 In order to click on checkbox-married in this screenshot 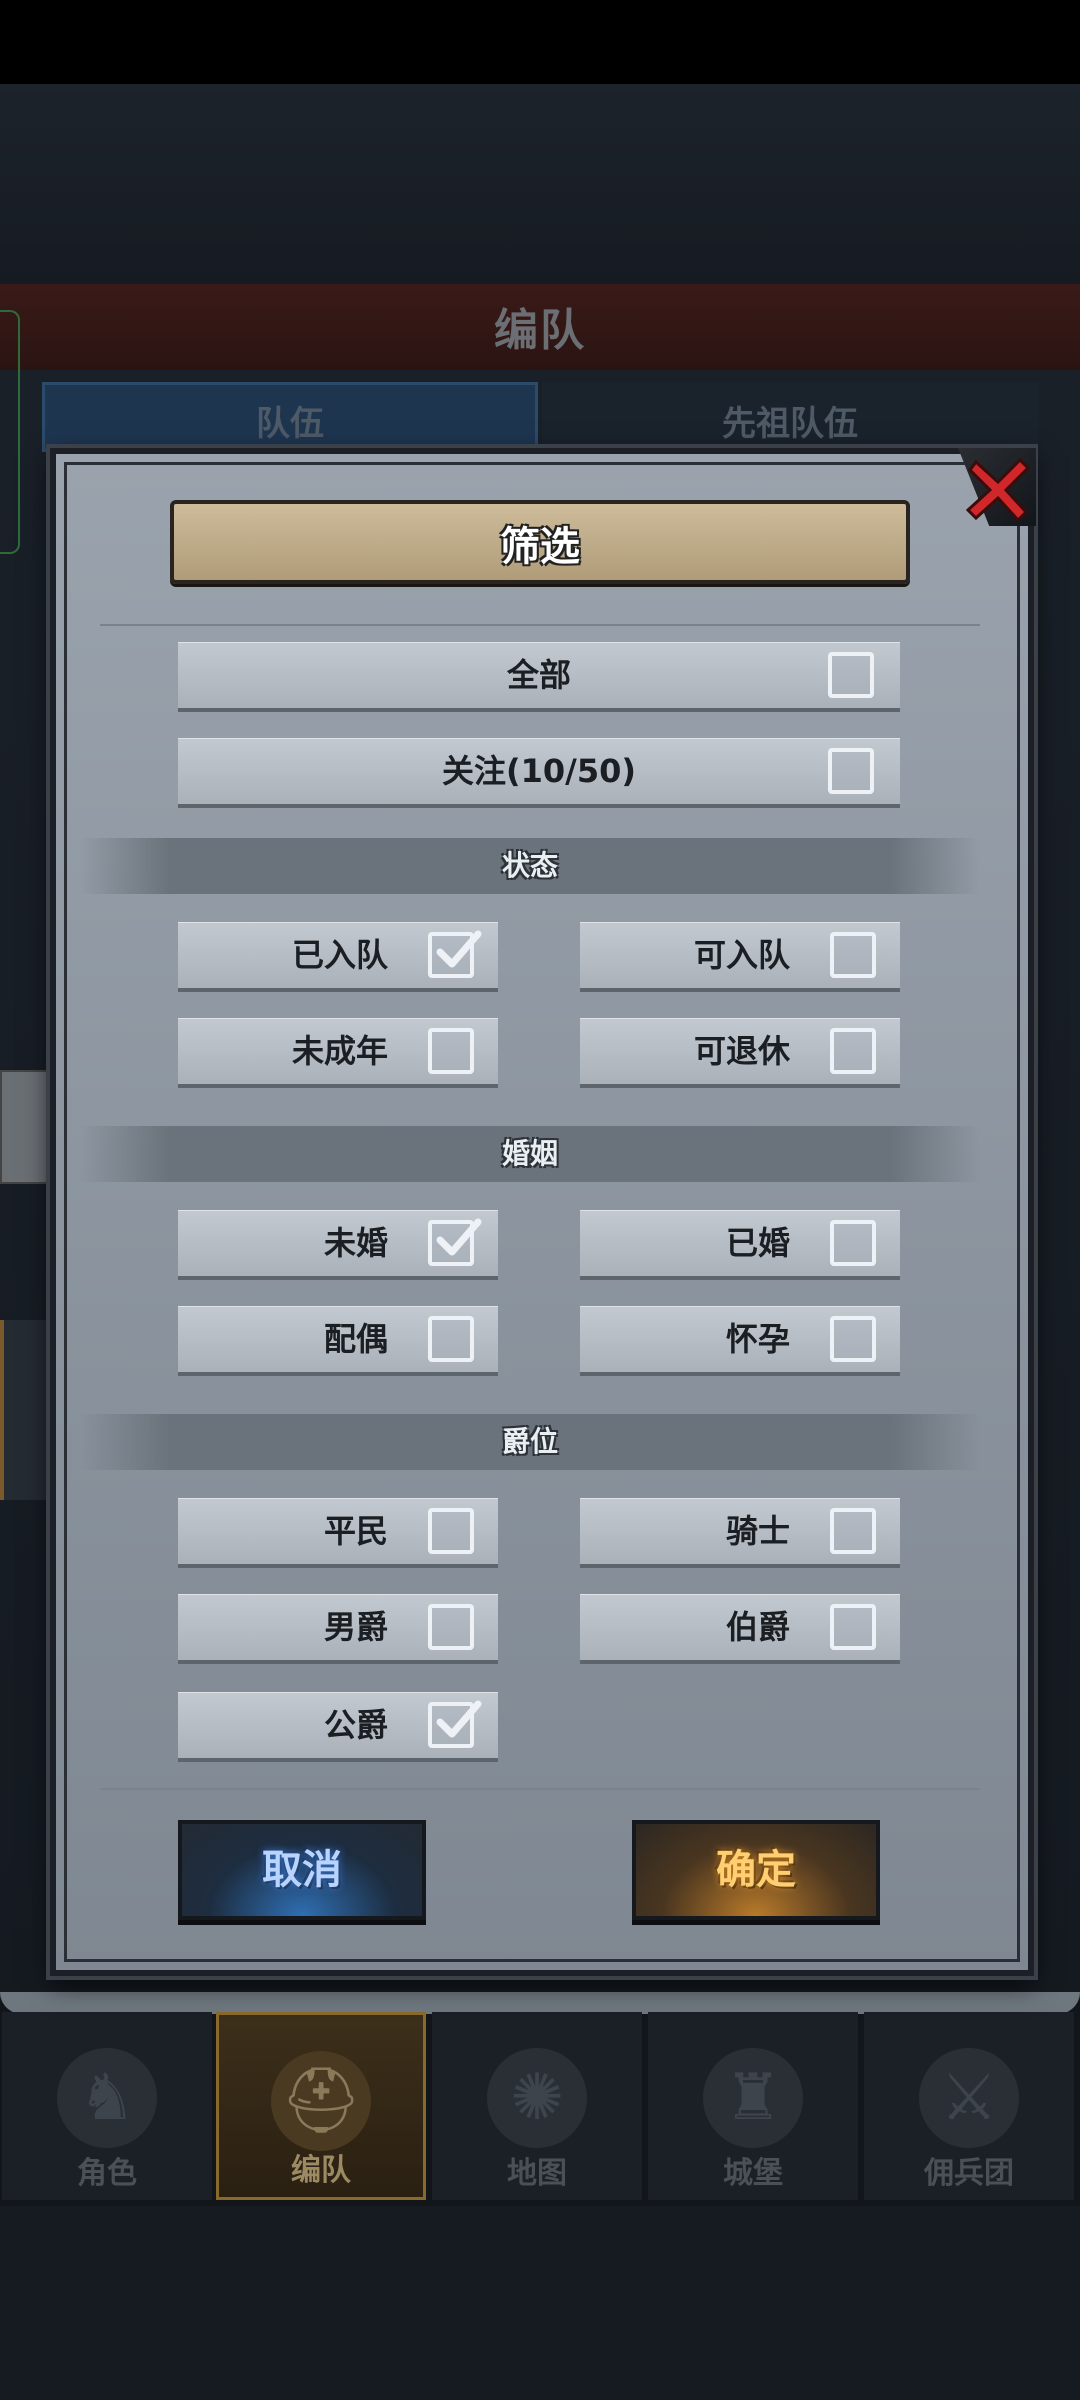, I will do `click(853, 1243)`.